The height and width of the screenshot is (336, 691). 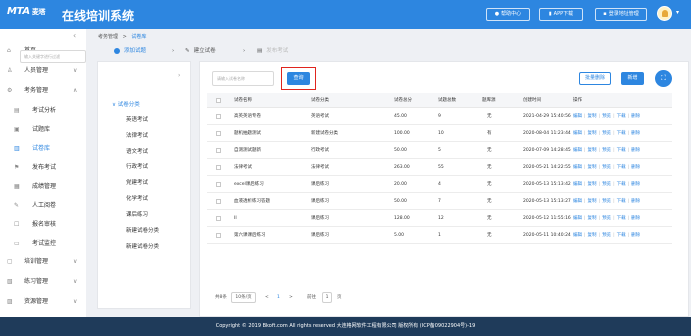 What do you see at coordinates (179, 75) in the screenshot?
I see `chevron-right-icon: ›` at bounding box center [179, 75].